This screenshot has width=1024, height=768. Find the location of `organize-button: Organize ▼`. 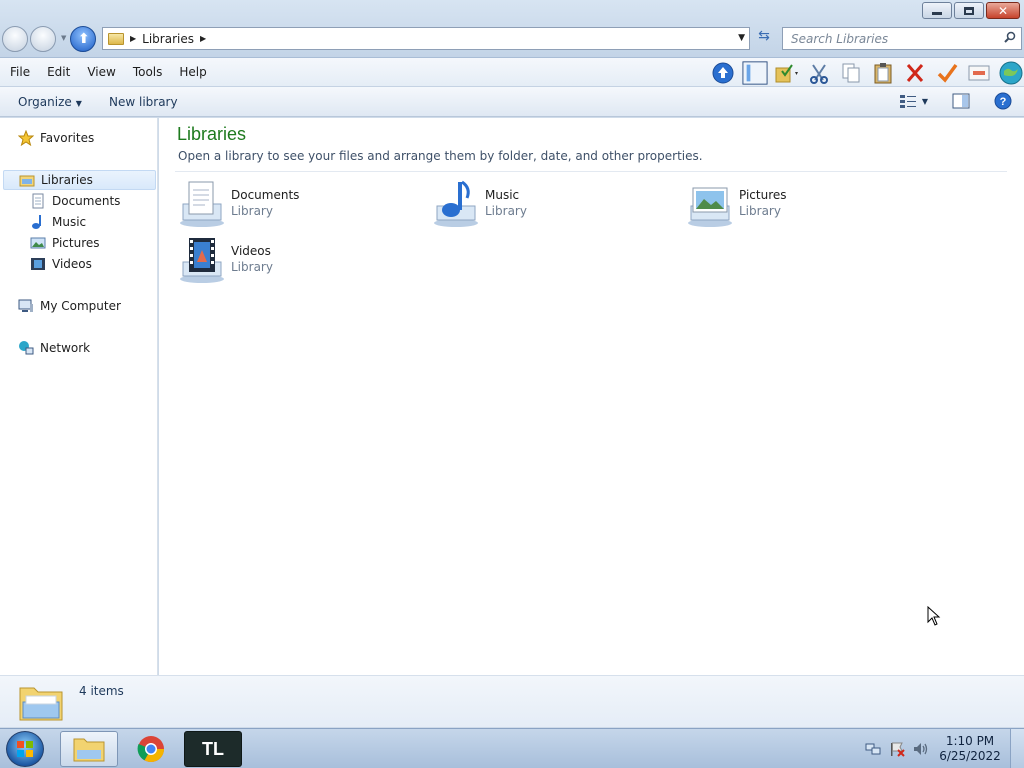

organize-button: Organize ▼ is located at coordinates (50, 102).